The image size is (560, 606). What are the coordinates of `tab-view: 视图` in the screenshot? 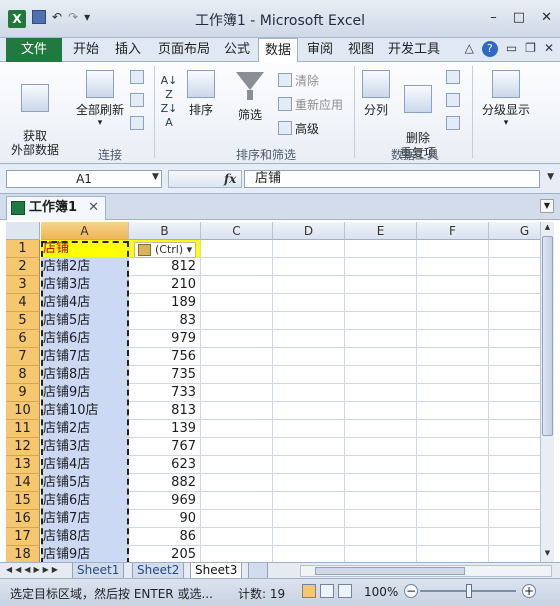 It's located at (361, 50).